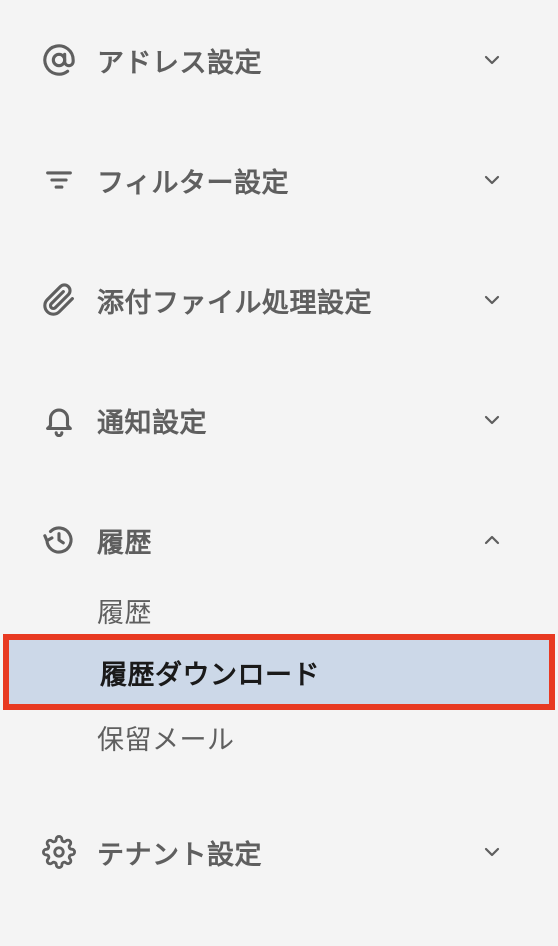 The image size is (558, 946). I want to click on submenu-item-history: 履歴, so click(279, 610).